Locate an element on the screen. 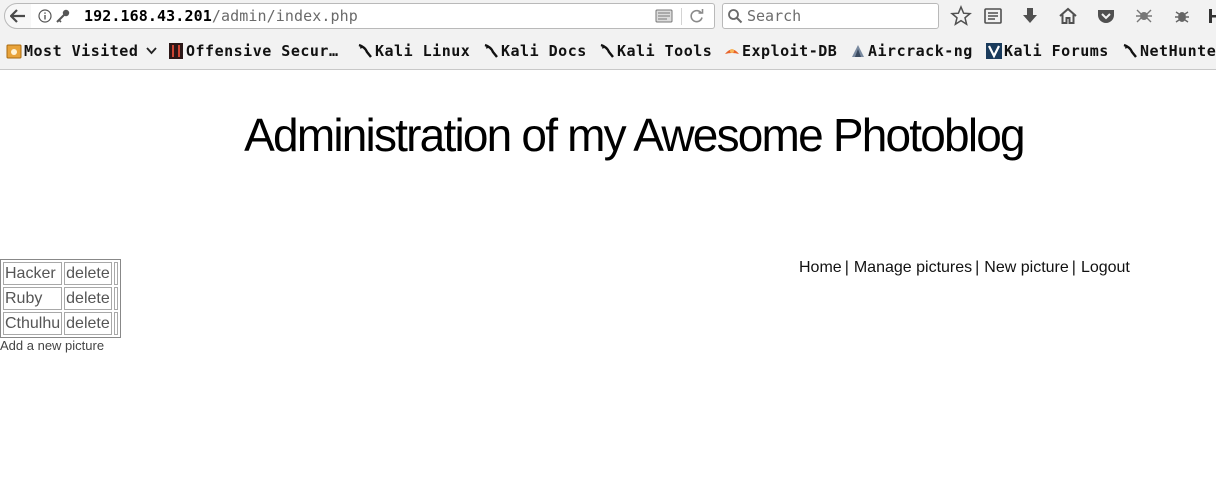 This screenshot has height=503, width=1216. chevron-down-icon is located at coordinates (151, 51).